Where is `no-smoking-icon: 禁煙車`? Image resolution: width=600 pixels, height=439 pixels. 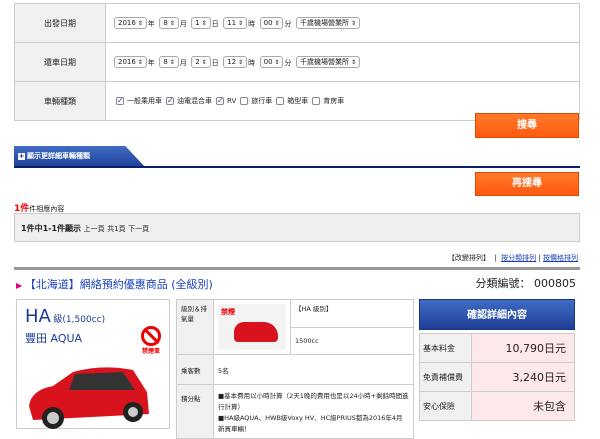 no-smoking-icon: 禁煙車 is located at coordinates (151, 340).